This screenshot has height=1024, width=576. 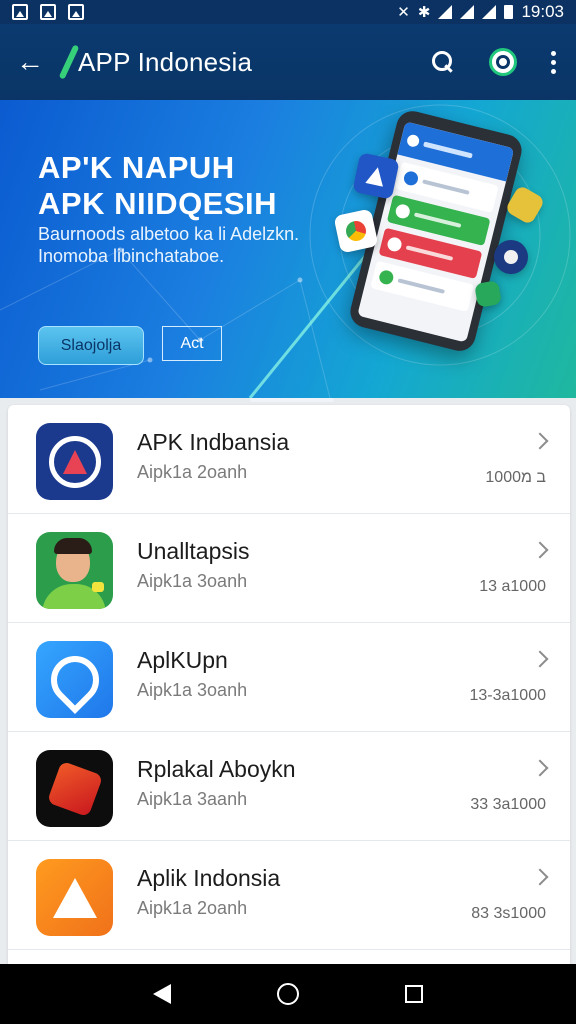 I want to click on app-logo-icon, so click(x=69, y=62).